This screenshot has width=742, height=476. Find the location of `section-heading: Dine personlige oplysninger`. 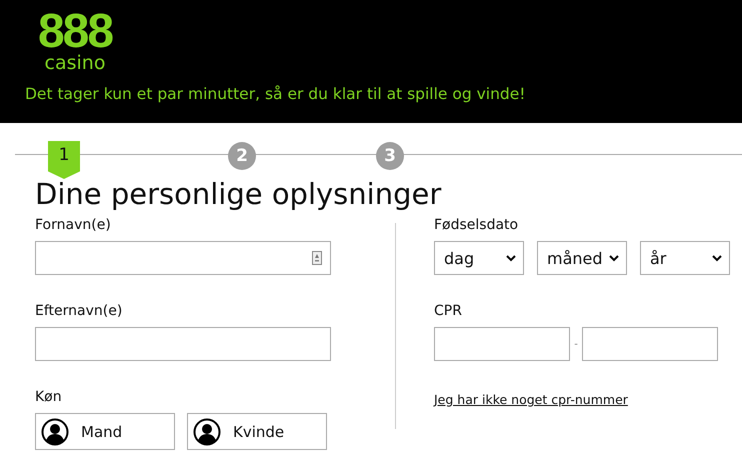

section-heading: Dine personlige oplysninger is located at coordinates (238, 194).